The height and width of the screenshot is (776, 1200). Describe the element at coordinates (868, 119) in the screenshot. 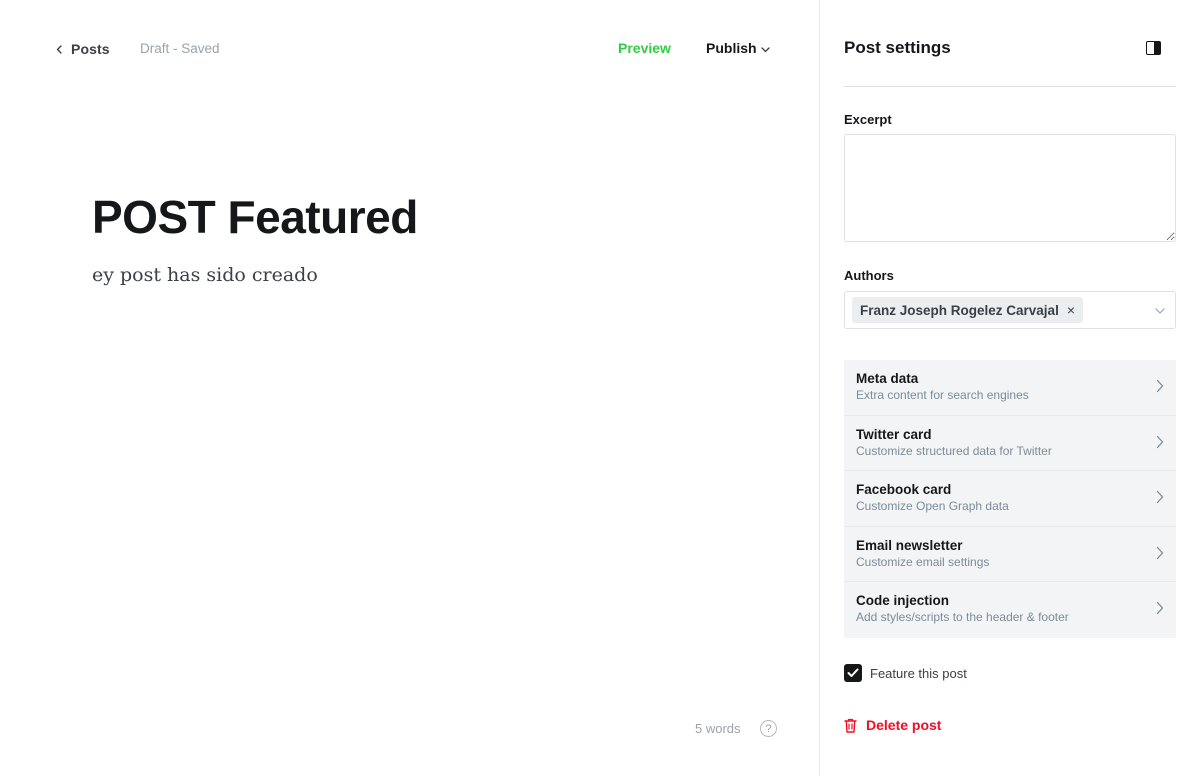

I see `excerpt-label: Excerpt` at that location.